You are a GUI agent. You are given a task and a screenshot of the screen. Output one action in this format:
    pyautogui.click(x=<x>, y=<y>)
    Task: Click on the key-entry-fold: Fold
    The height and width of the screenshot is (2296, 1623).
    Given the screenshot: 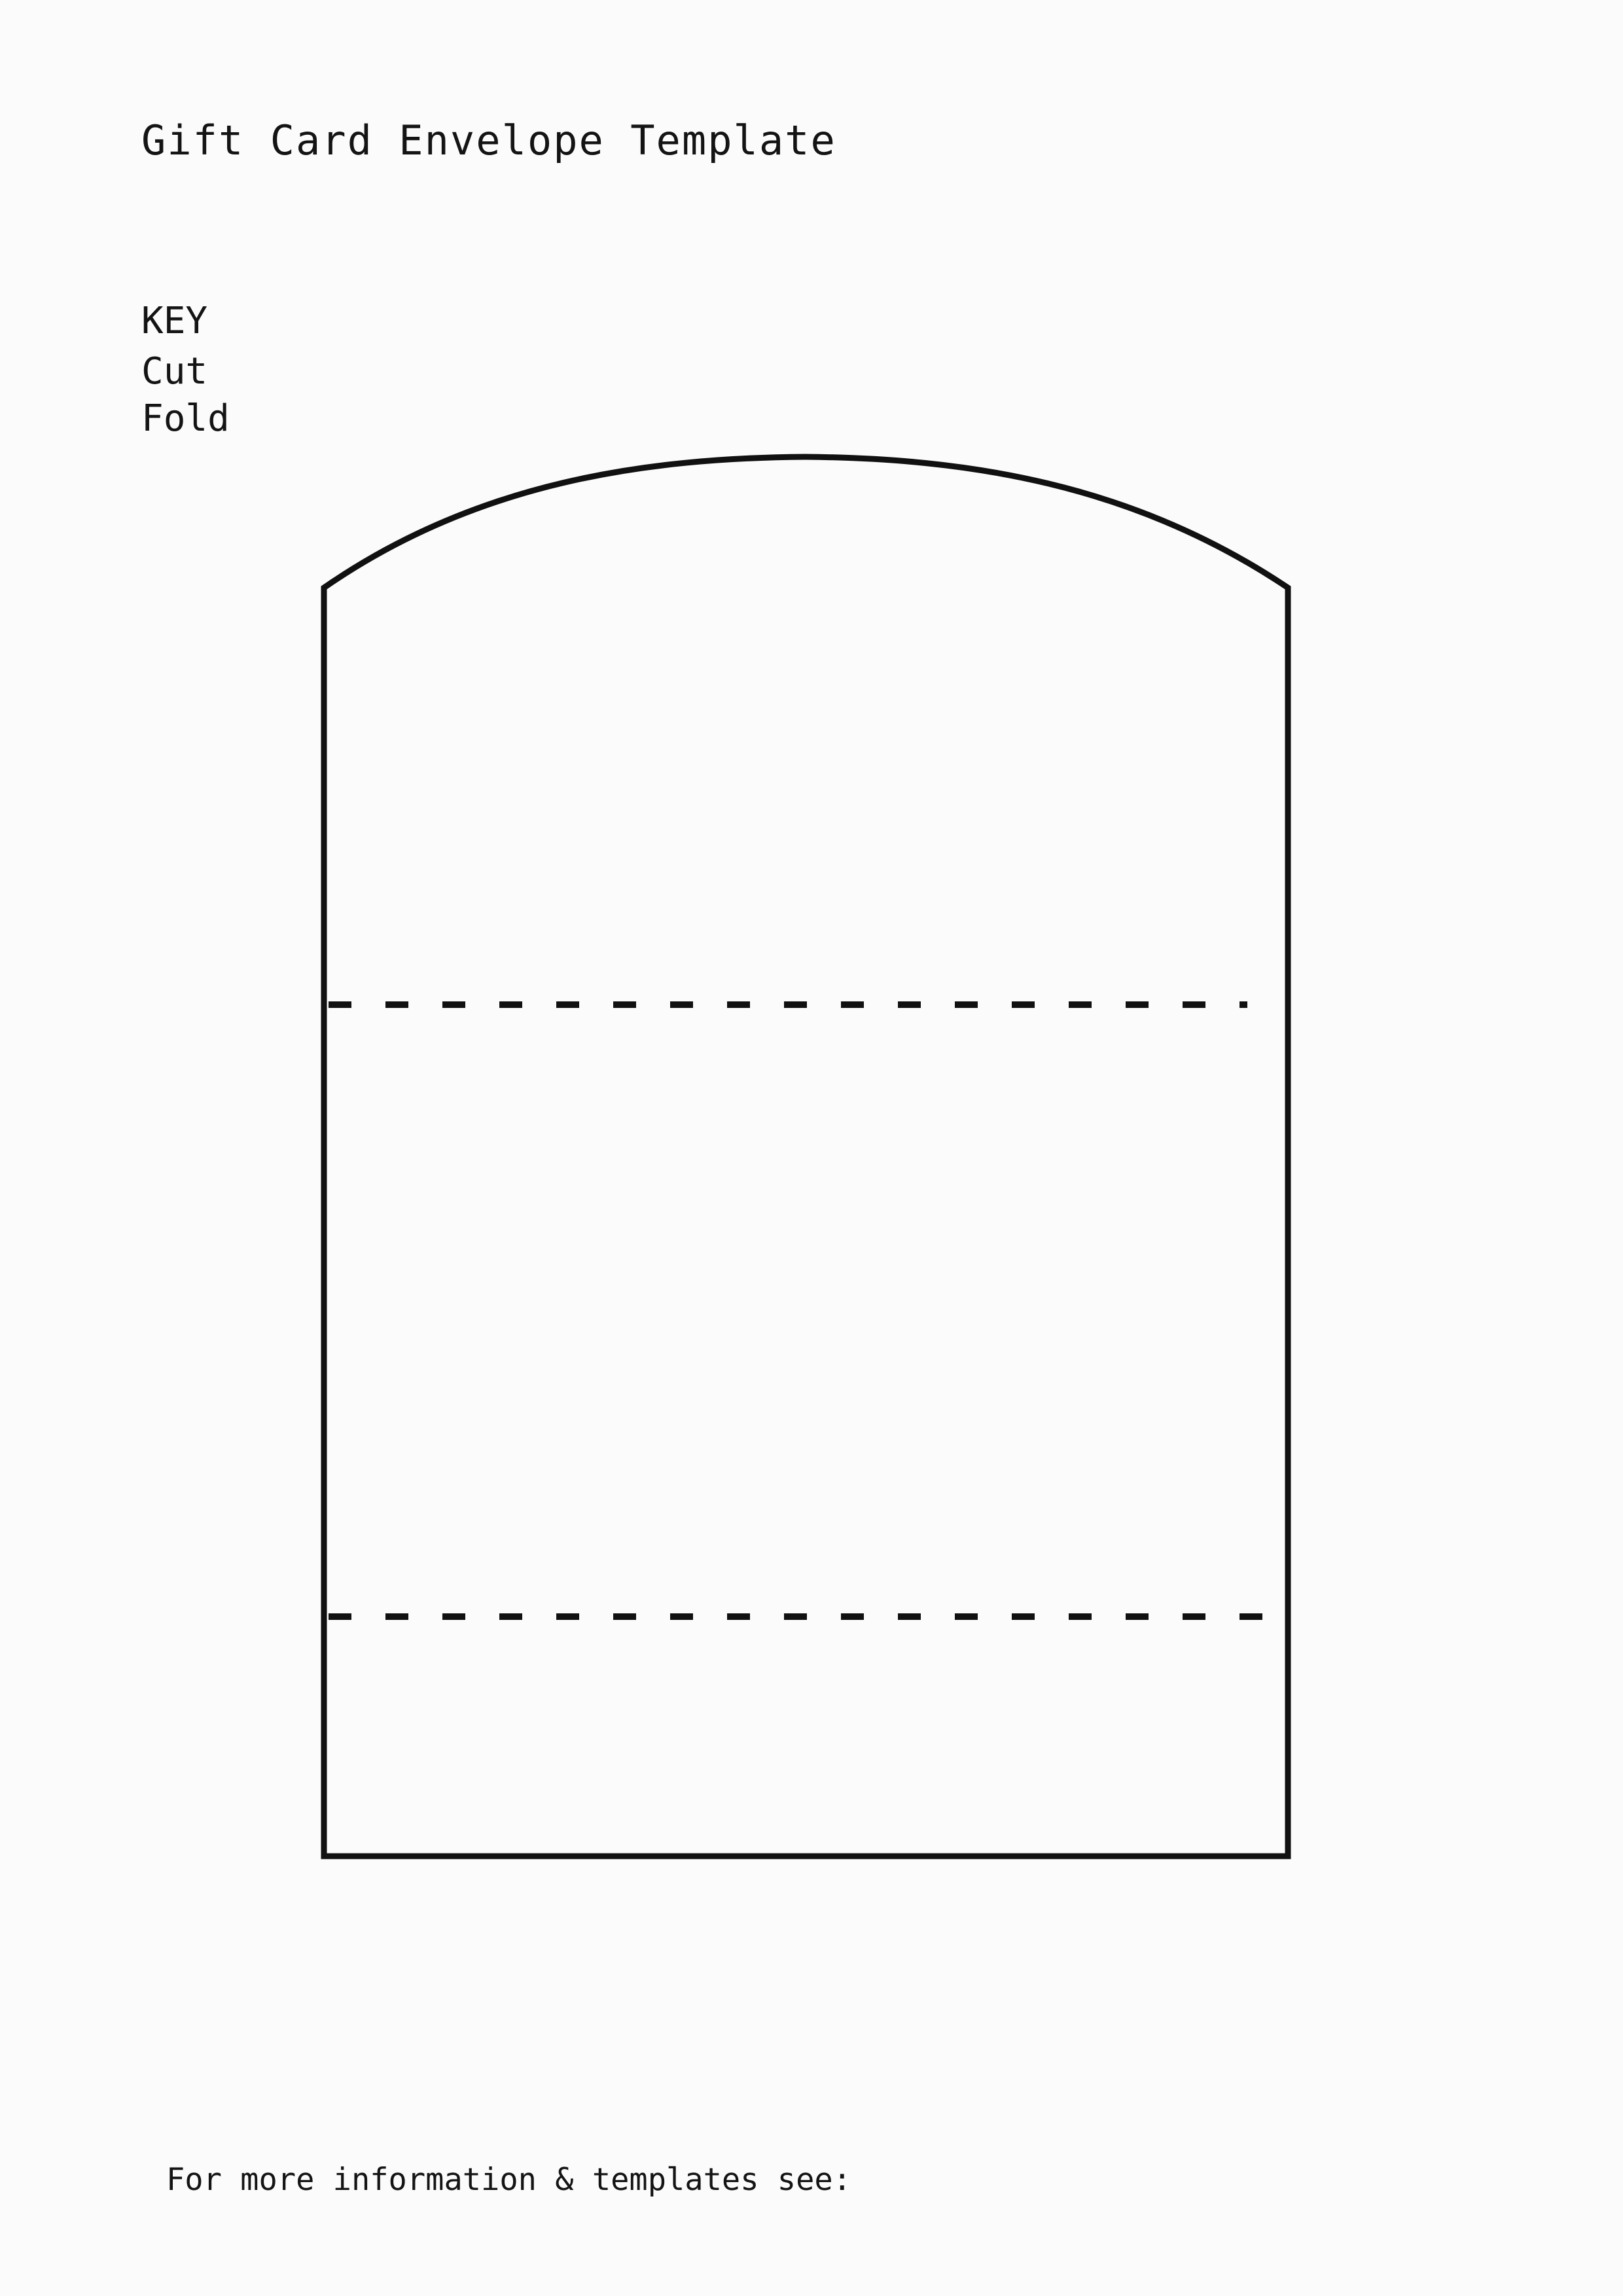 What is the action you would take?
    pyautogui.click(x=370, y=422)
    